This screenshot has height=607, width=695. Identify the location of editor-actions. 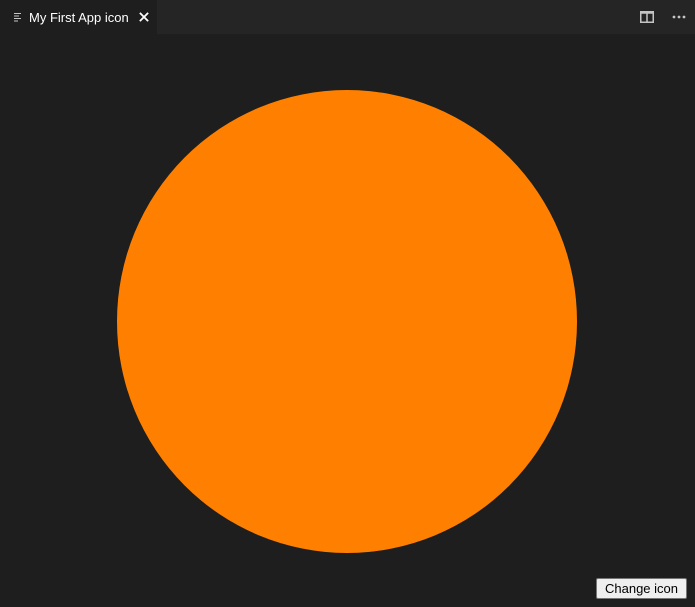
(663, 17).